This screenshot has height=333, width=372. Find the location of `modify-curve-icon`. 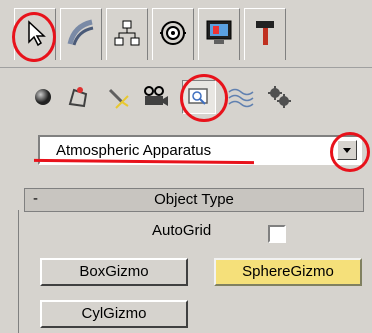

modify-curve-icon is located at coordinates (80, 32).